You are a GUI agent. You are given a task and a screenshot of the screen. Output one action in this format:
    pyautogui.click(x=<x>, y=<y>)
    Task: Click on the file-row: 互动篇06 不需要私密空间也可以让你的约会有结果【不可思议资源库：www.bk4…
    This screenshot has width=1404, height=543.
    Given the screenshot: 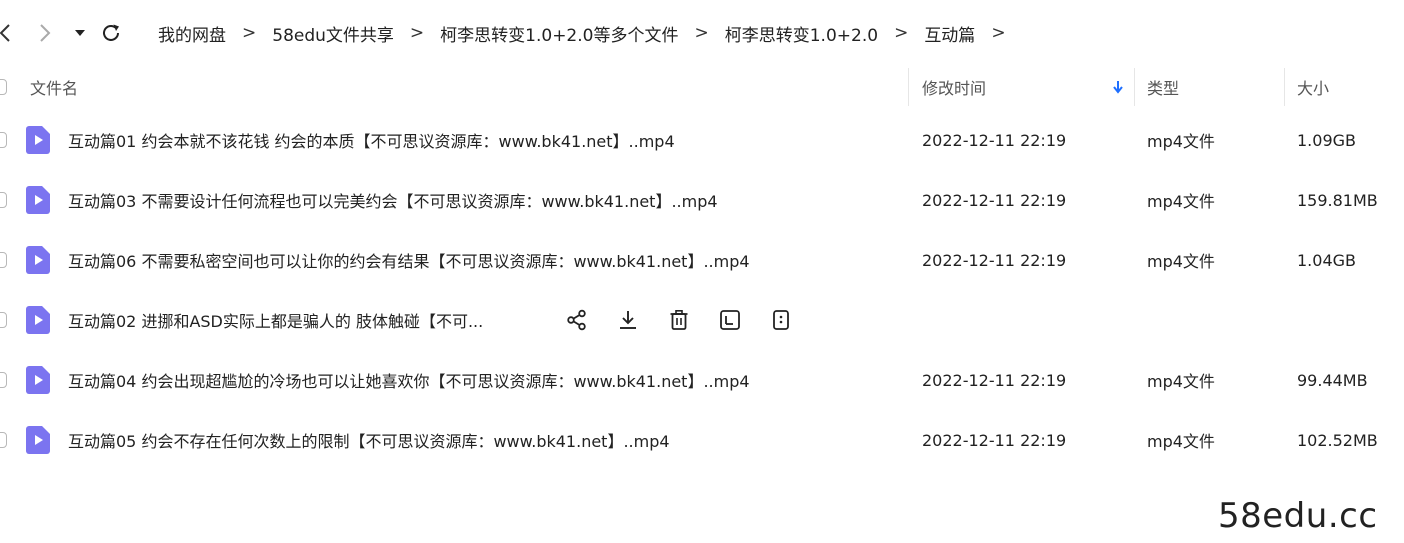 What is the action you would take?
    pyautogui.click(x=702, y=260)
    